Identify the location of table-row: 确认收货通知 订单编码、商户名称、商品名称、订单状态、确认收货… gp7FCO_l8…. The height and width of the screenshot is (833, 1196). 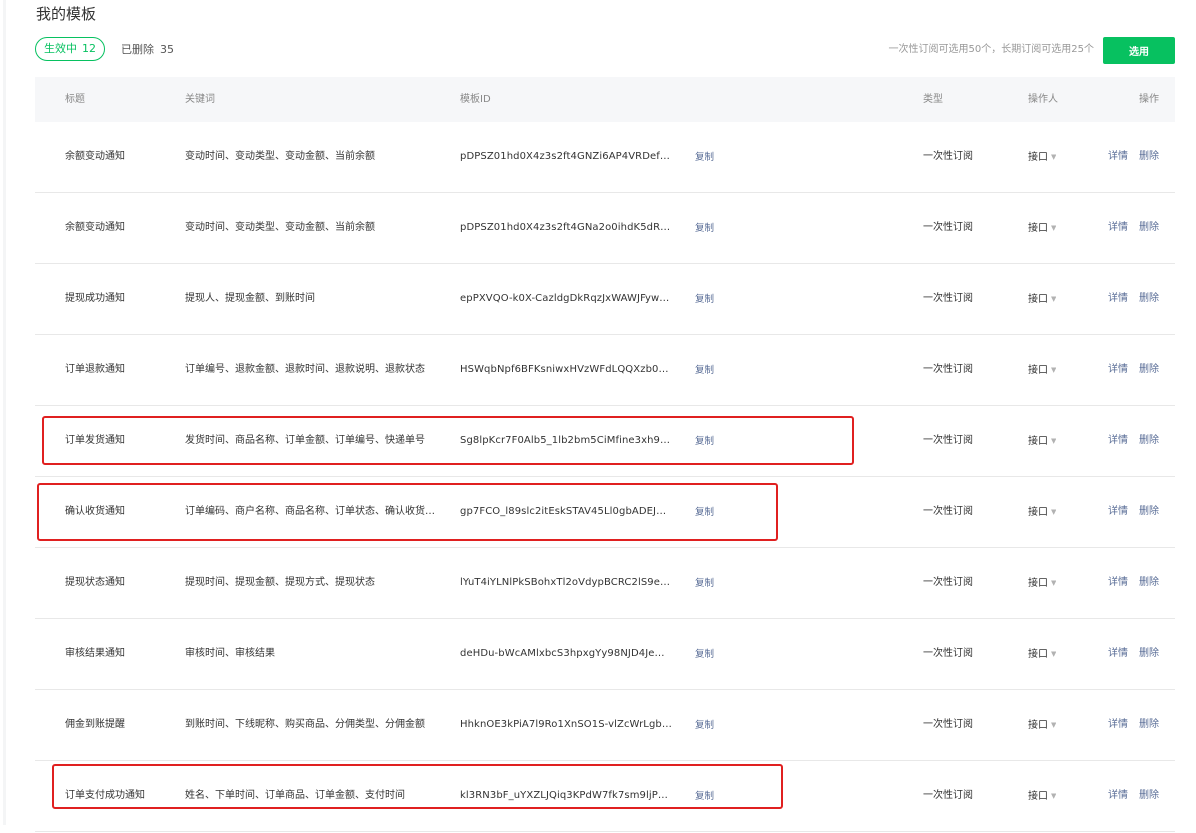
(605, 512).